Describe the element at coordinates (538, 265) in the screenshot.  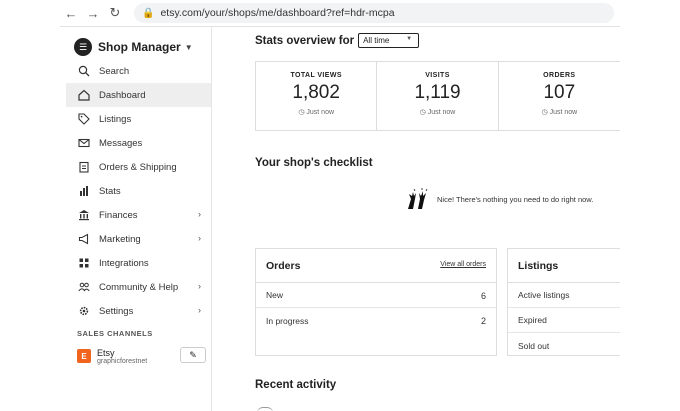
I see `listings-card-title: Listings` at that location.